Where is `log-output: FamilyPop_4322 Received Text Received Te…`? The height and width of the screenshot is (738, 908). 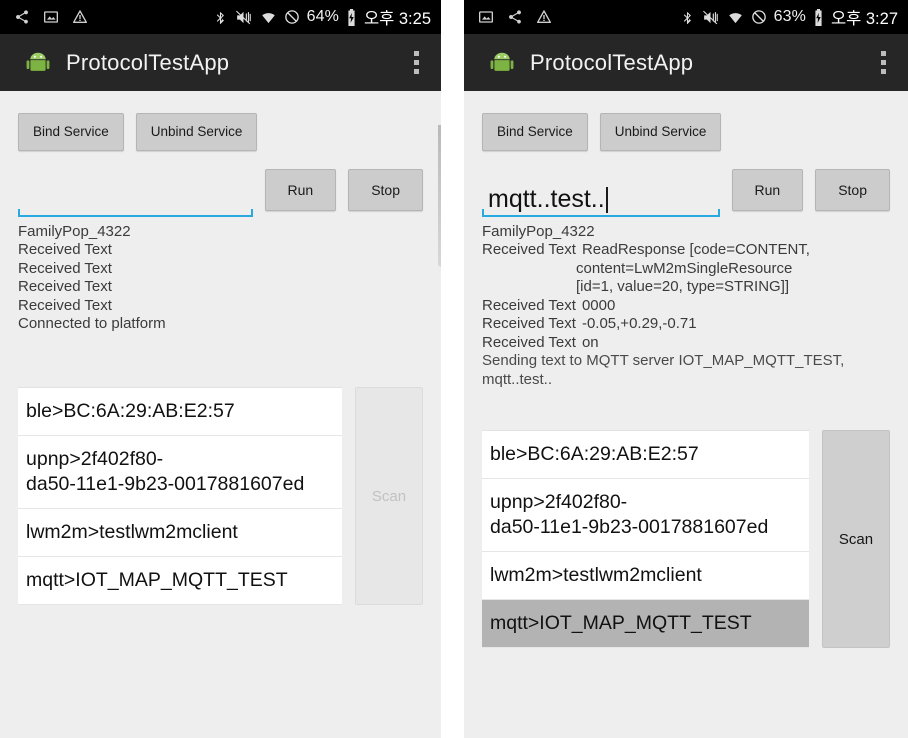
log-output: FamilyPop_4322 Received Text Received Te… is located at coordinates (220, 278).